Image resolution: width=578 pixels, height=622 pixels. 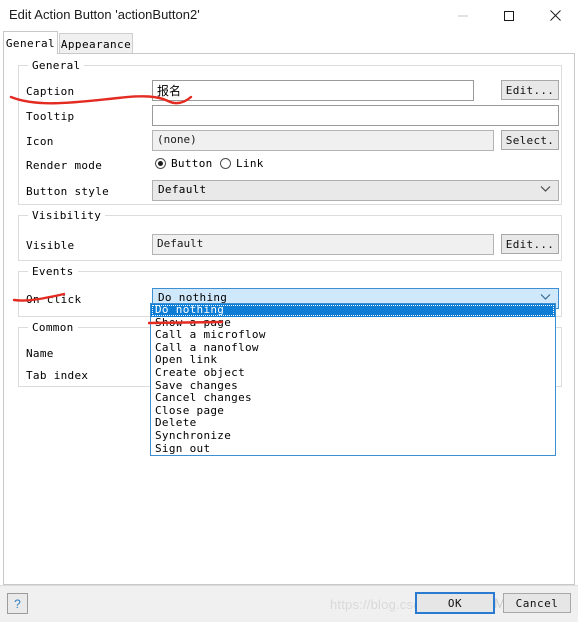 What do you see at coordinates (53, 271) in the screenshot?
I see `group-events-title: Events` at bounding box center [53, 271].